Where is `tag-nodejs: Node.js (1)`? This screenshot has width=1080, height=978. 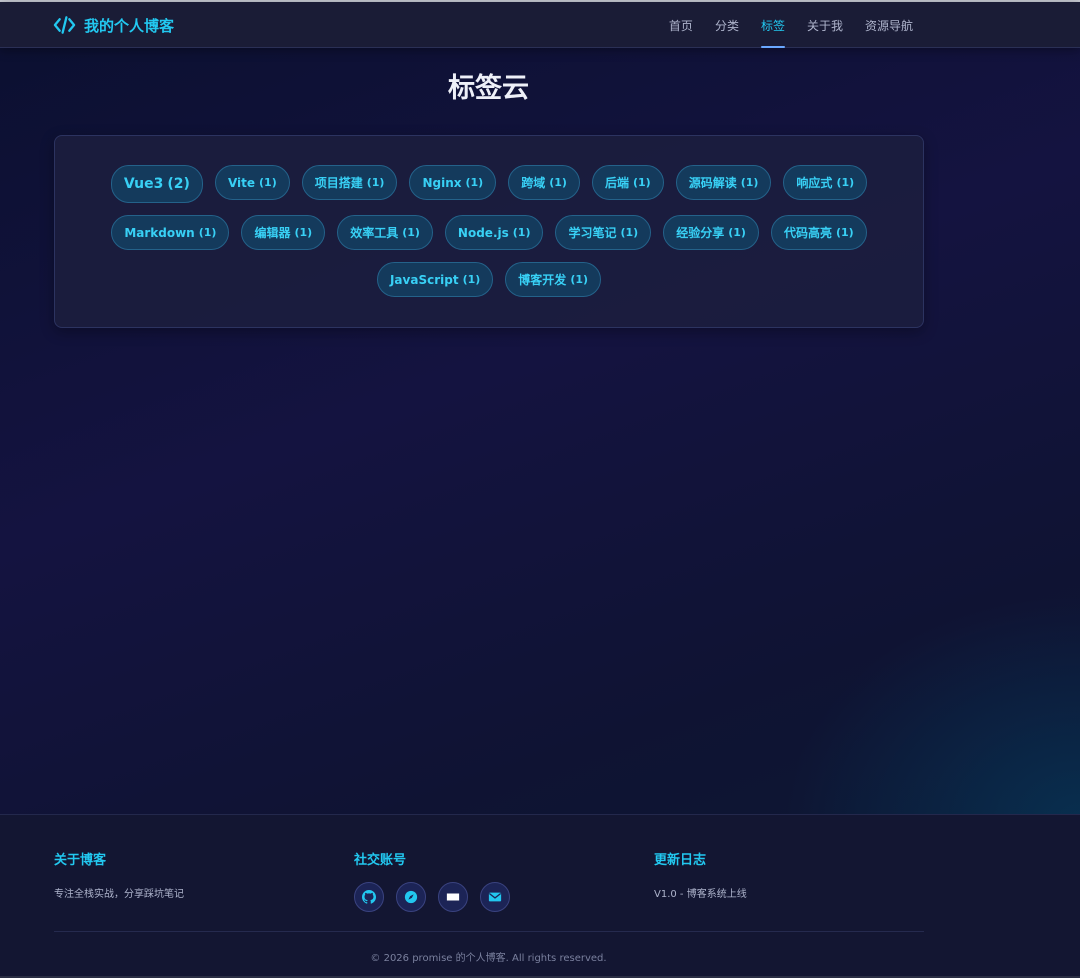 tag-nodejs: Node.js (1) is located at coordinates (494, 232).